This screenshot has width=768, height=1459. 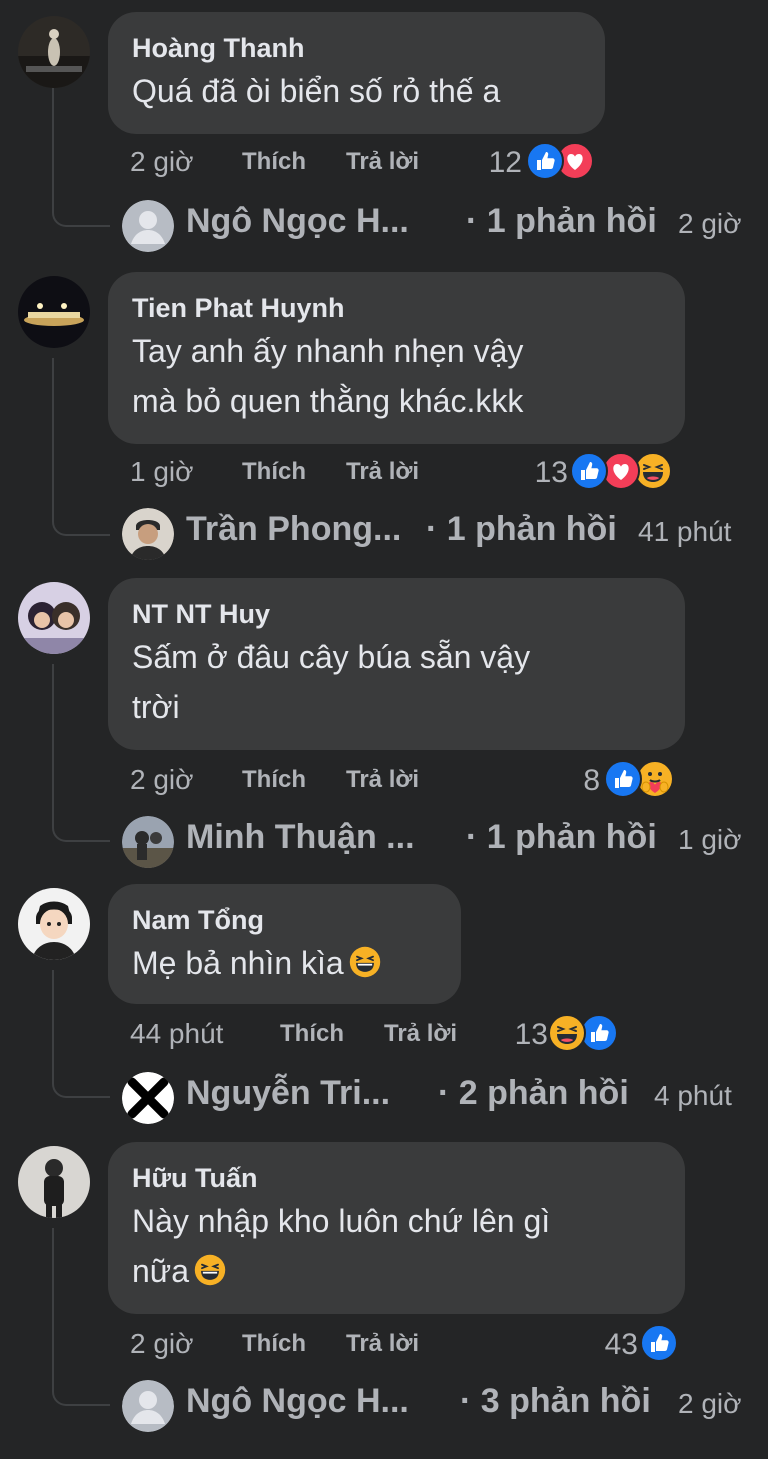 What do you see at coordinates (176, 1034) in the screenshot?
I see `comment-time: 44 phút` at bounding box center [176, 1034].